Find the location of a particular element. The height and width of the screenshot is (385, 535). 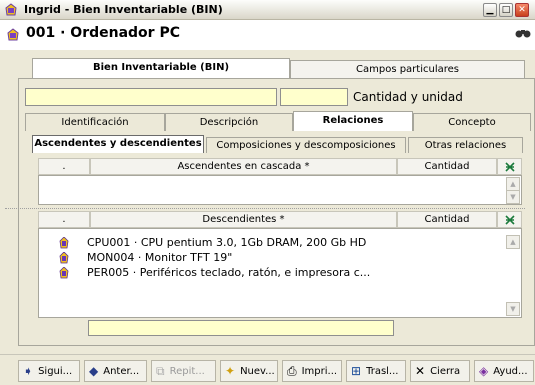

tab-otras-relaciones: Otras relaciones is located at coordinates (465, 145).